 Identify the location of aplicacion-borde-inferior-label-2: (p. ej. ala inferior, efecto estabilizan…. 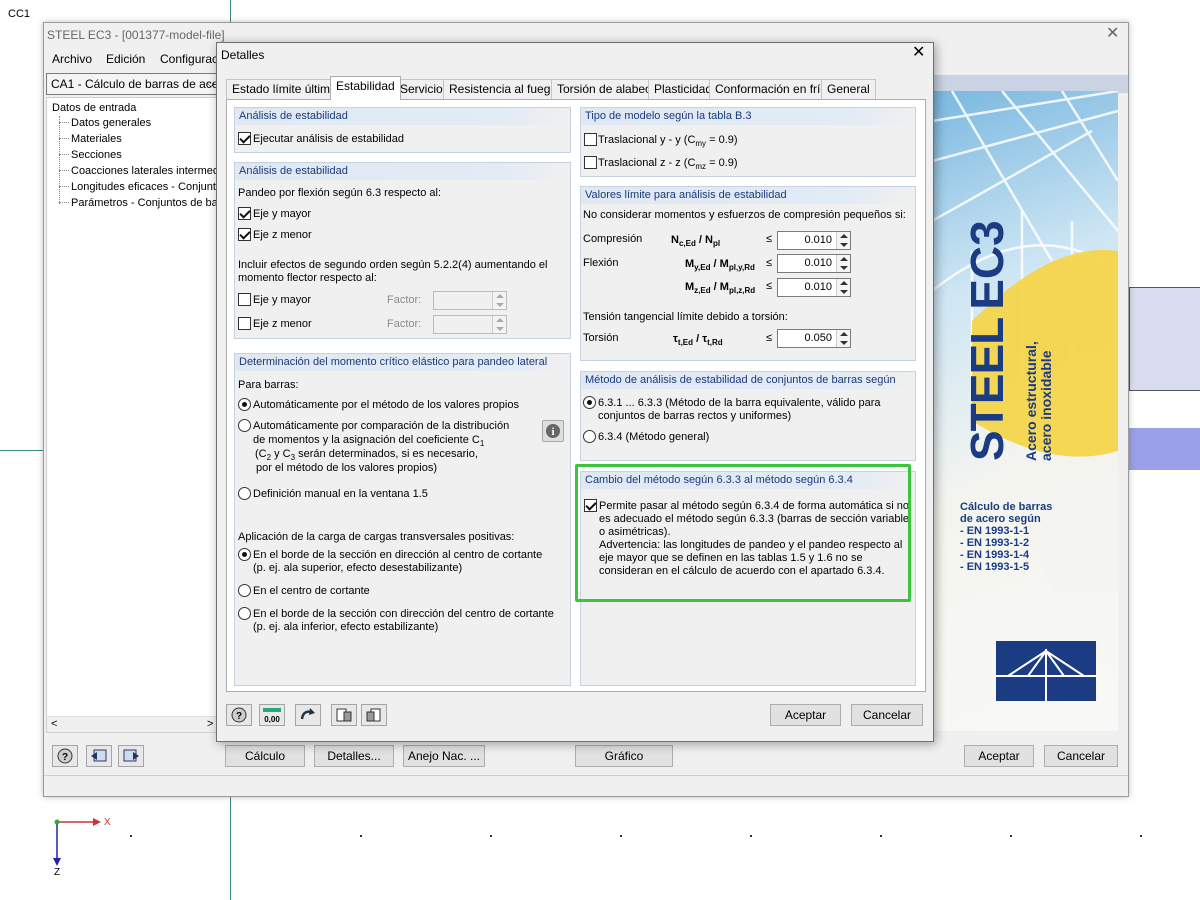
(346, 627).